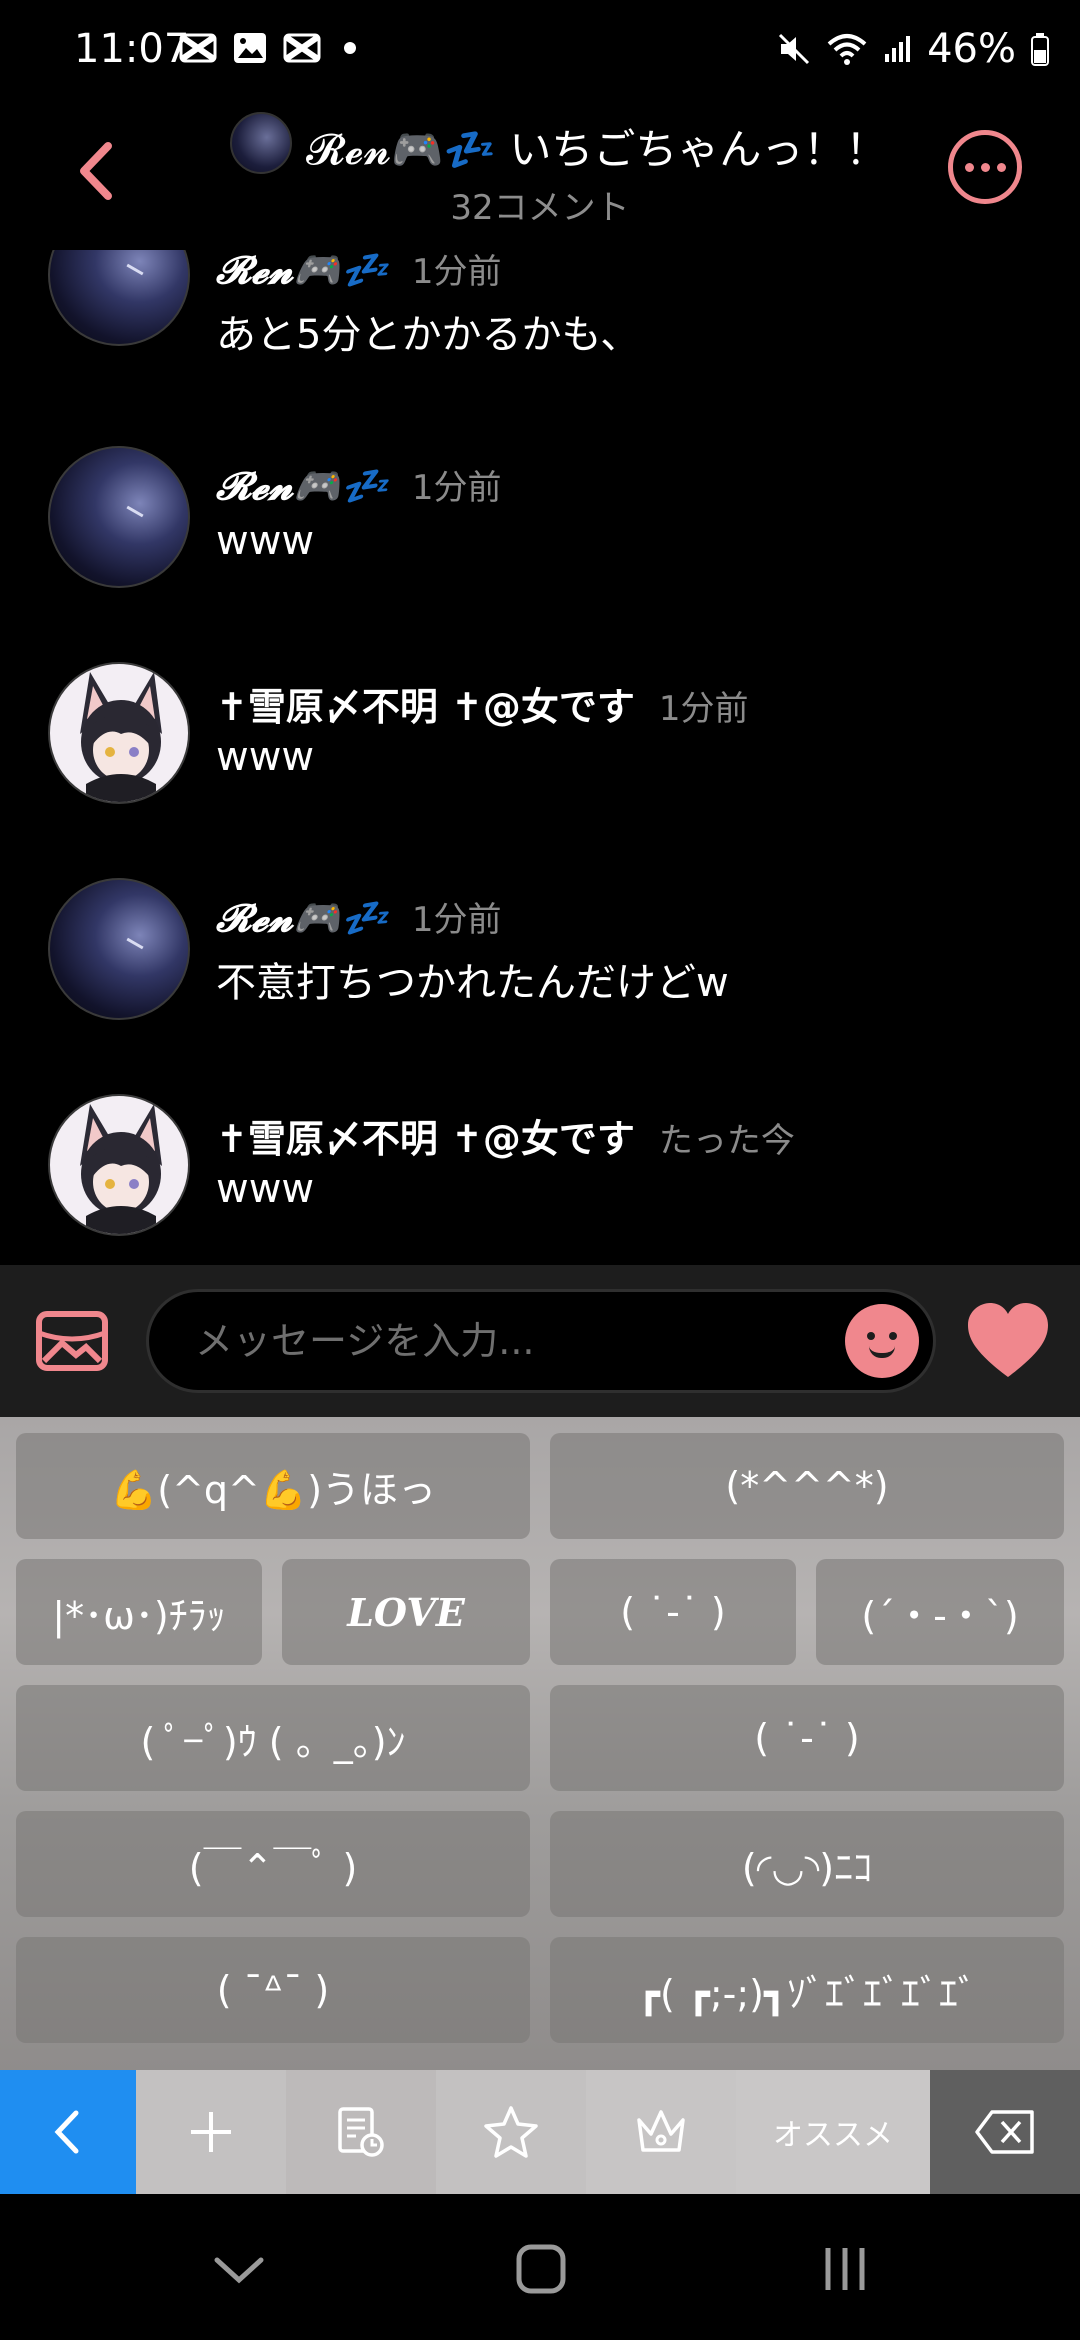 Image resolution: width=1080 pixels, height=2340 pixels. I want to click on kaomoji-key: (*^^^*), so click(807, 1486).